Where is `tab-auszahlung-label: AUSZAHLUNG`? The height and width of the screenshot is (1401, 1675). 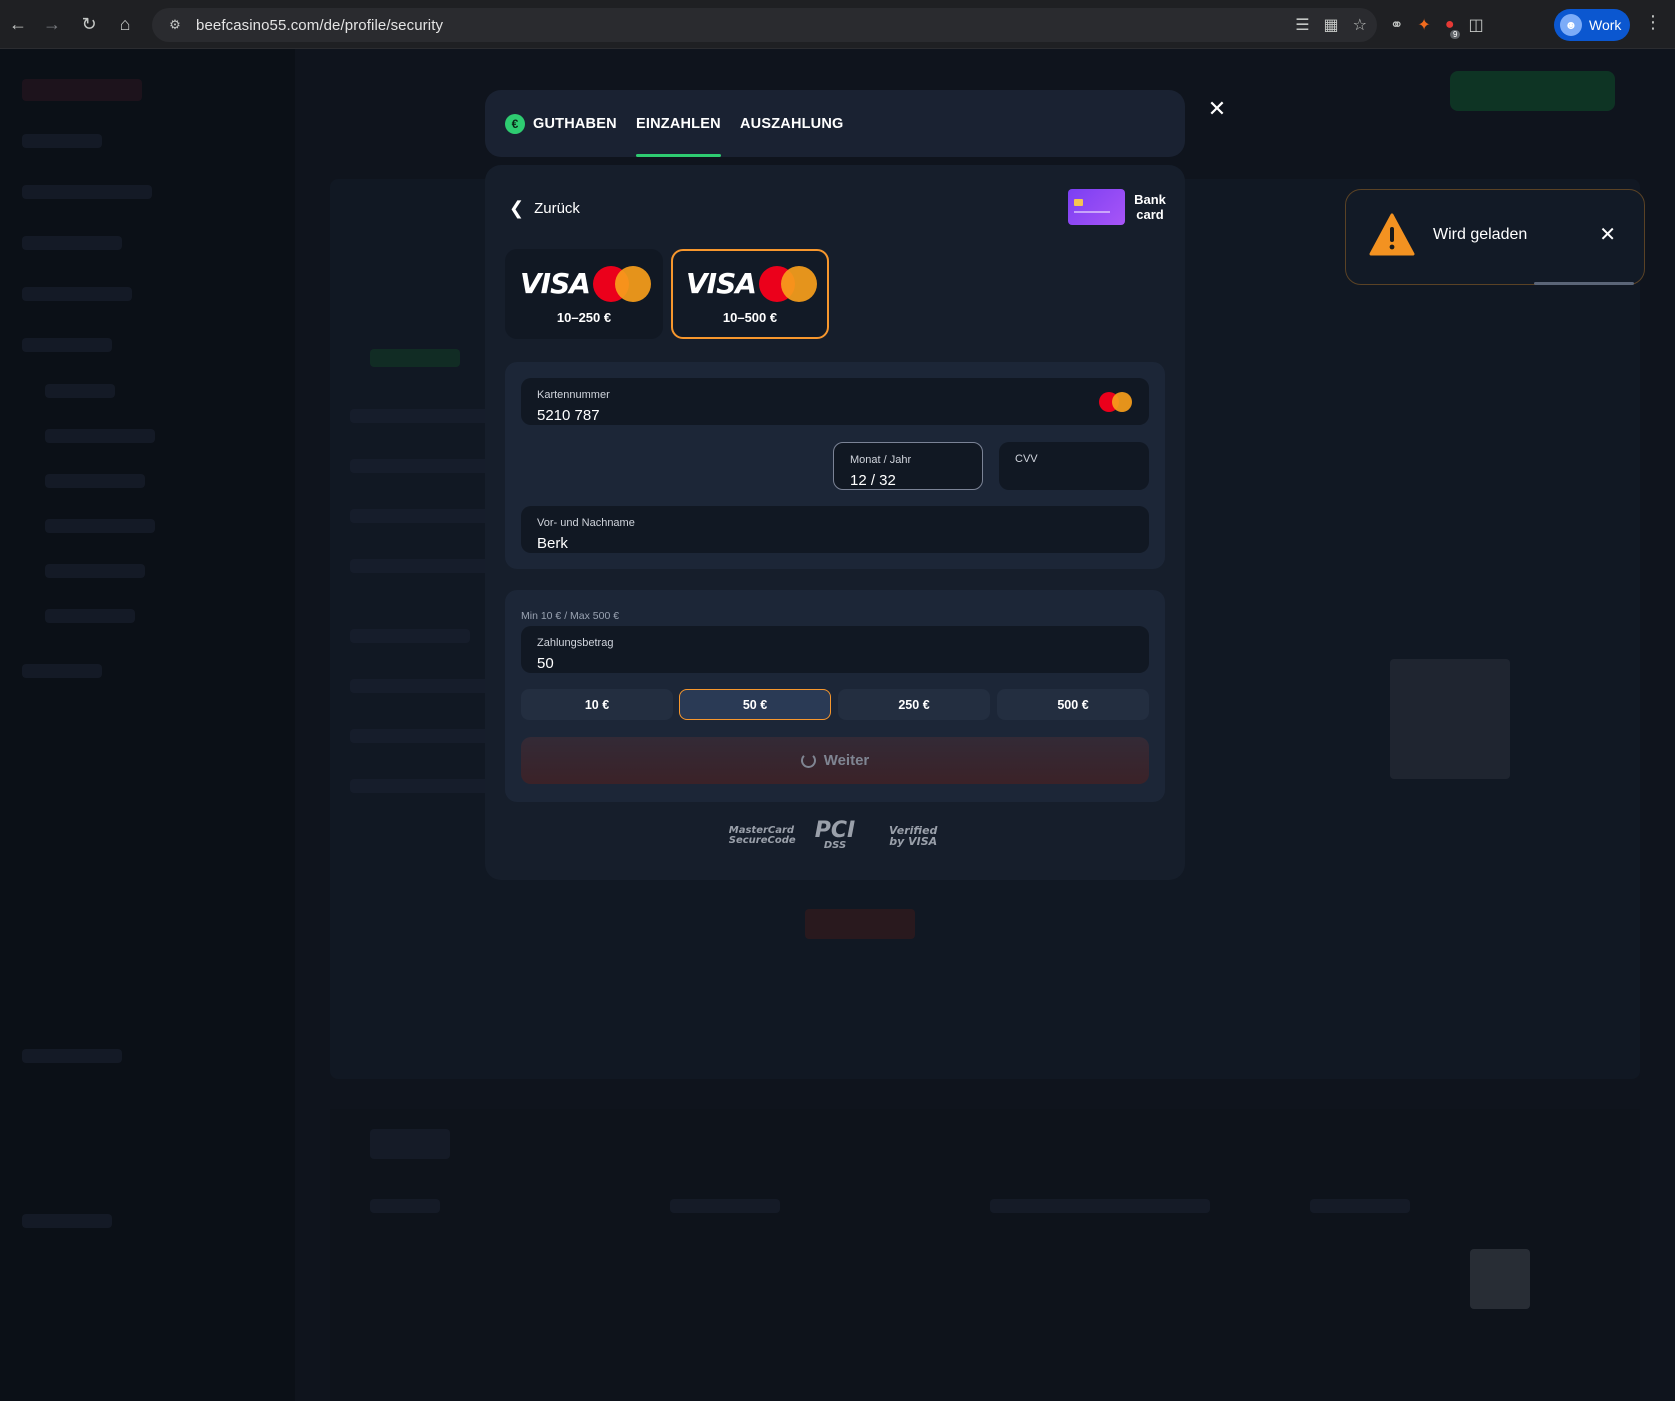
tab-auszahlung-label: AUSZAHLUNG is located at coordinates (792, 123).